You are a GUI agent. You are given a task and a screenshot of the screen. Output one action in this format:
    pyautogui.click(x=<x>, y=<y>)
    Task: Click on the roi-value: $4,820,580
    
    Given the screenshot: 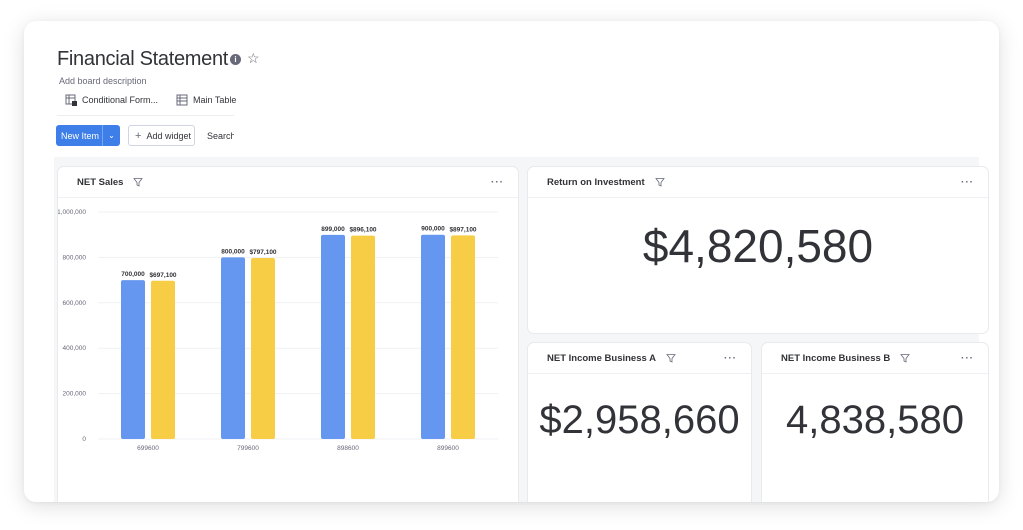 What is the action you would take?
    pyautogui.click(x=758, y=246)
    